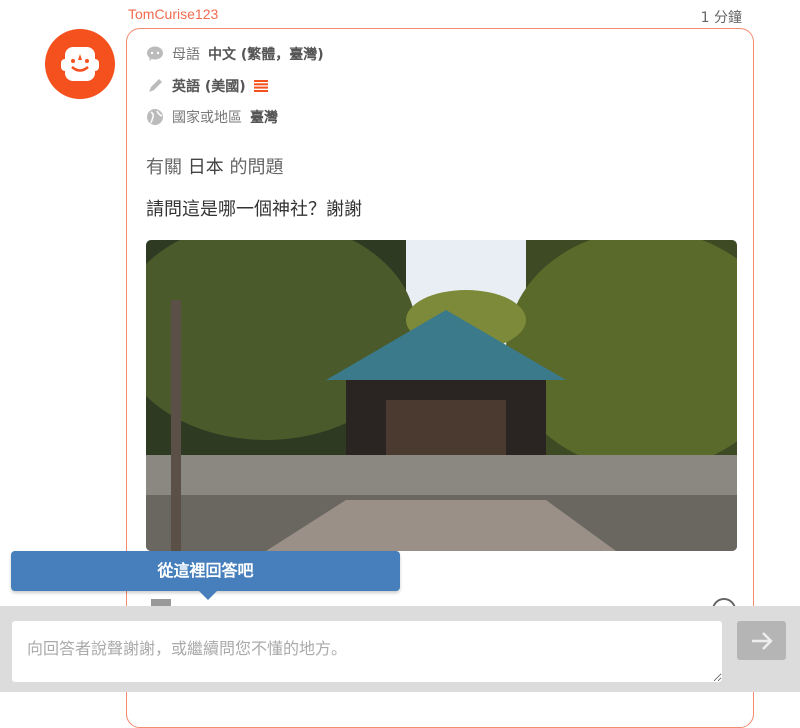 The image size is (800, 728). What do you see at coordinates (367, 651) in the screenshot?
I see `reply-input` at bounding box center [367, 651].